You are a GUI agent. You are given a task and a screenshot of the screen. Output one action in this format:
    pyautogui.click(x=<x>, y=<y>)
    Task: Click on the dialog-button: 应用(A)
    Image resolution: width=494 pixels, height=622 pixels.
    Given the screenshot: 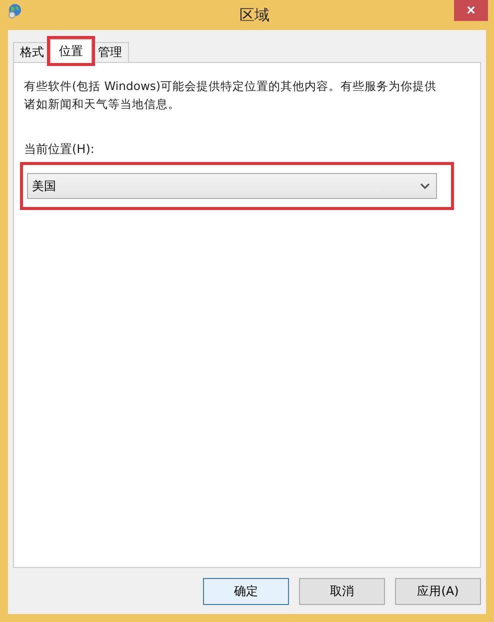 What is the action you would take?
    pyautogui.click(x=438, y=591)
    